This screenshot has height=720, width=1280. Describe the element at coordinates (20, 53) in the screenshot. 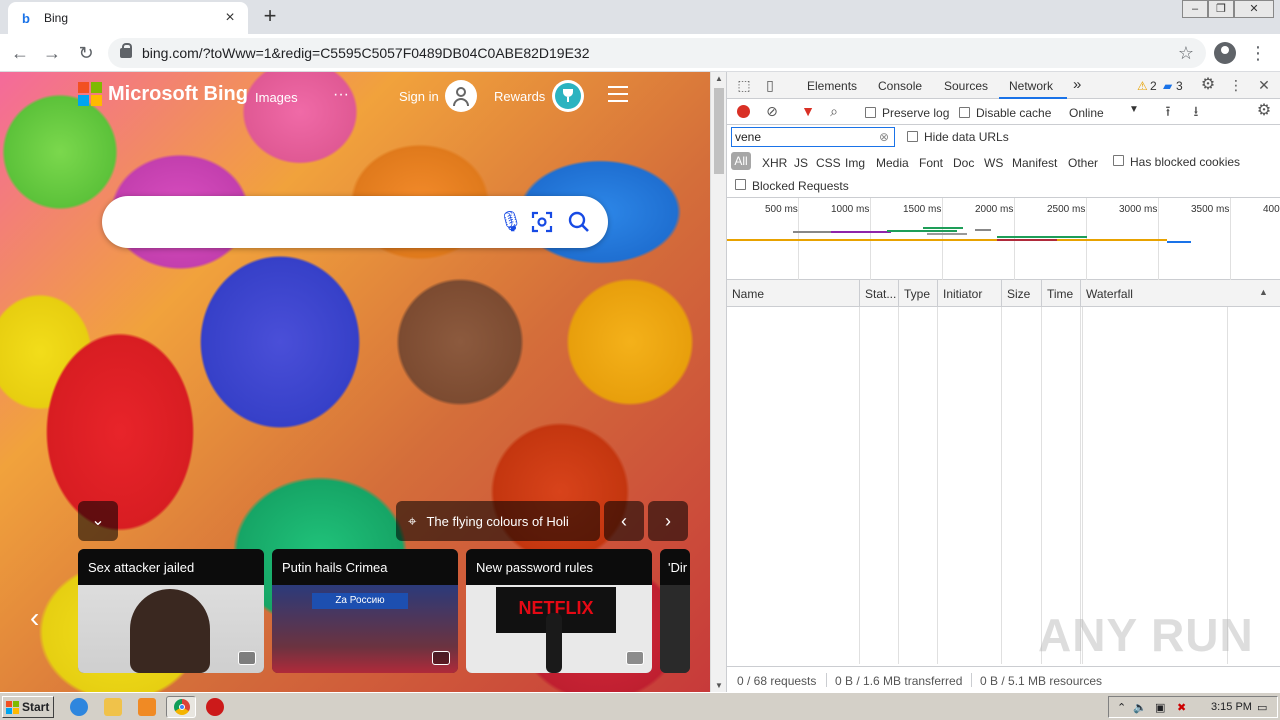

I see `back-button: ←` at that location.